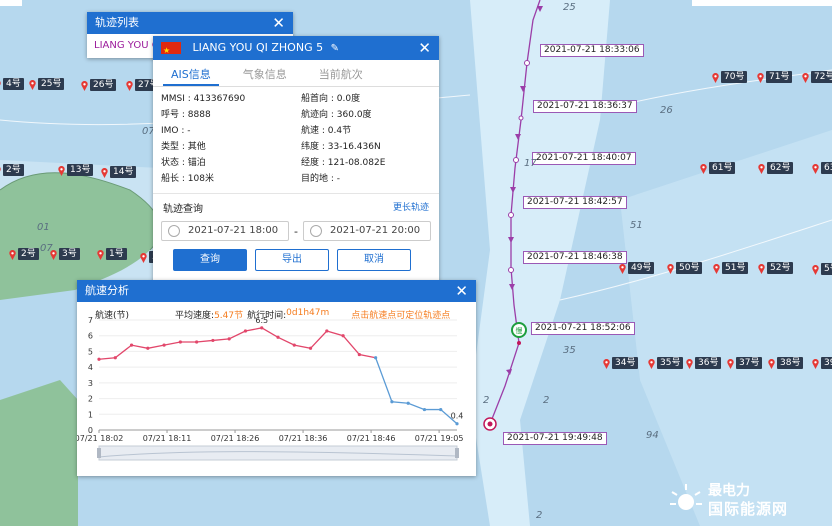 This screenshot has height=526, width=832. Describe the element at coordinates (411, 207) in the screenshot. I see `longer-track-link: 更长轨迹` at that location.